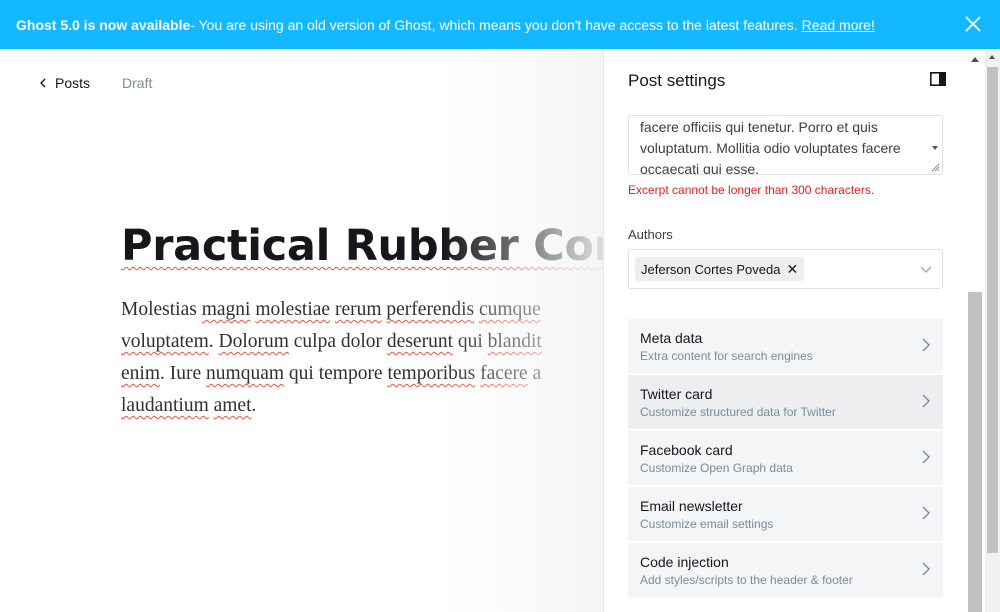 The height and width of the screenshot is (612, 1000). What do you see at coordinates (137, 83) in the screenshot?
I see `post-status: Draft` at bounding box center [137, 83].